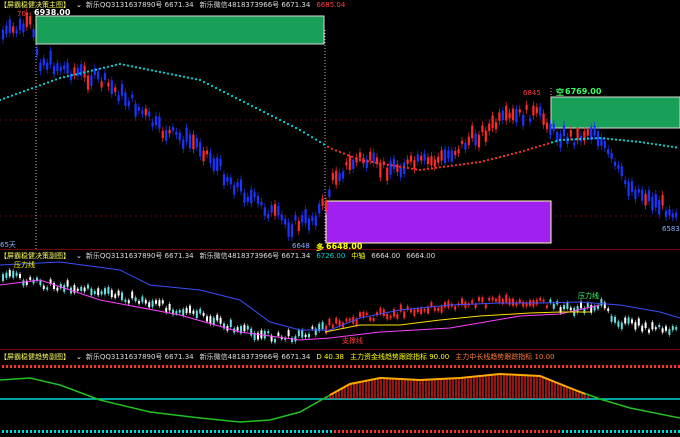  I want to click on sub-panel-title: 【屏霸稳健决策副图】, so click(35, 256).